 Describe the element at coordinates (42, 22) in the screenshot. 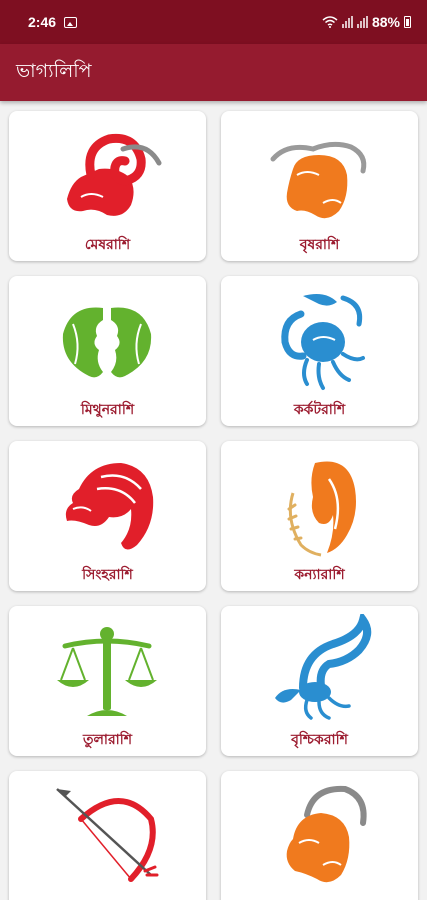

I see `status-time: 2:46` at that location.